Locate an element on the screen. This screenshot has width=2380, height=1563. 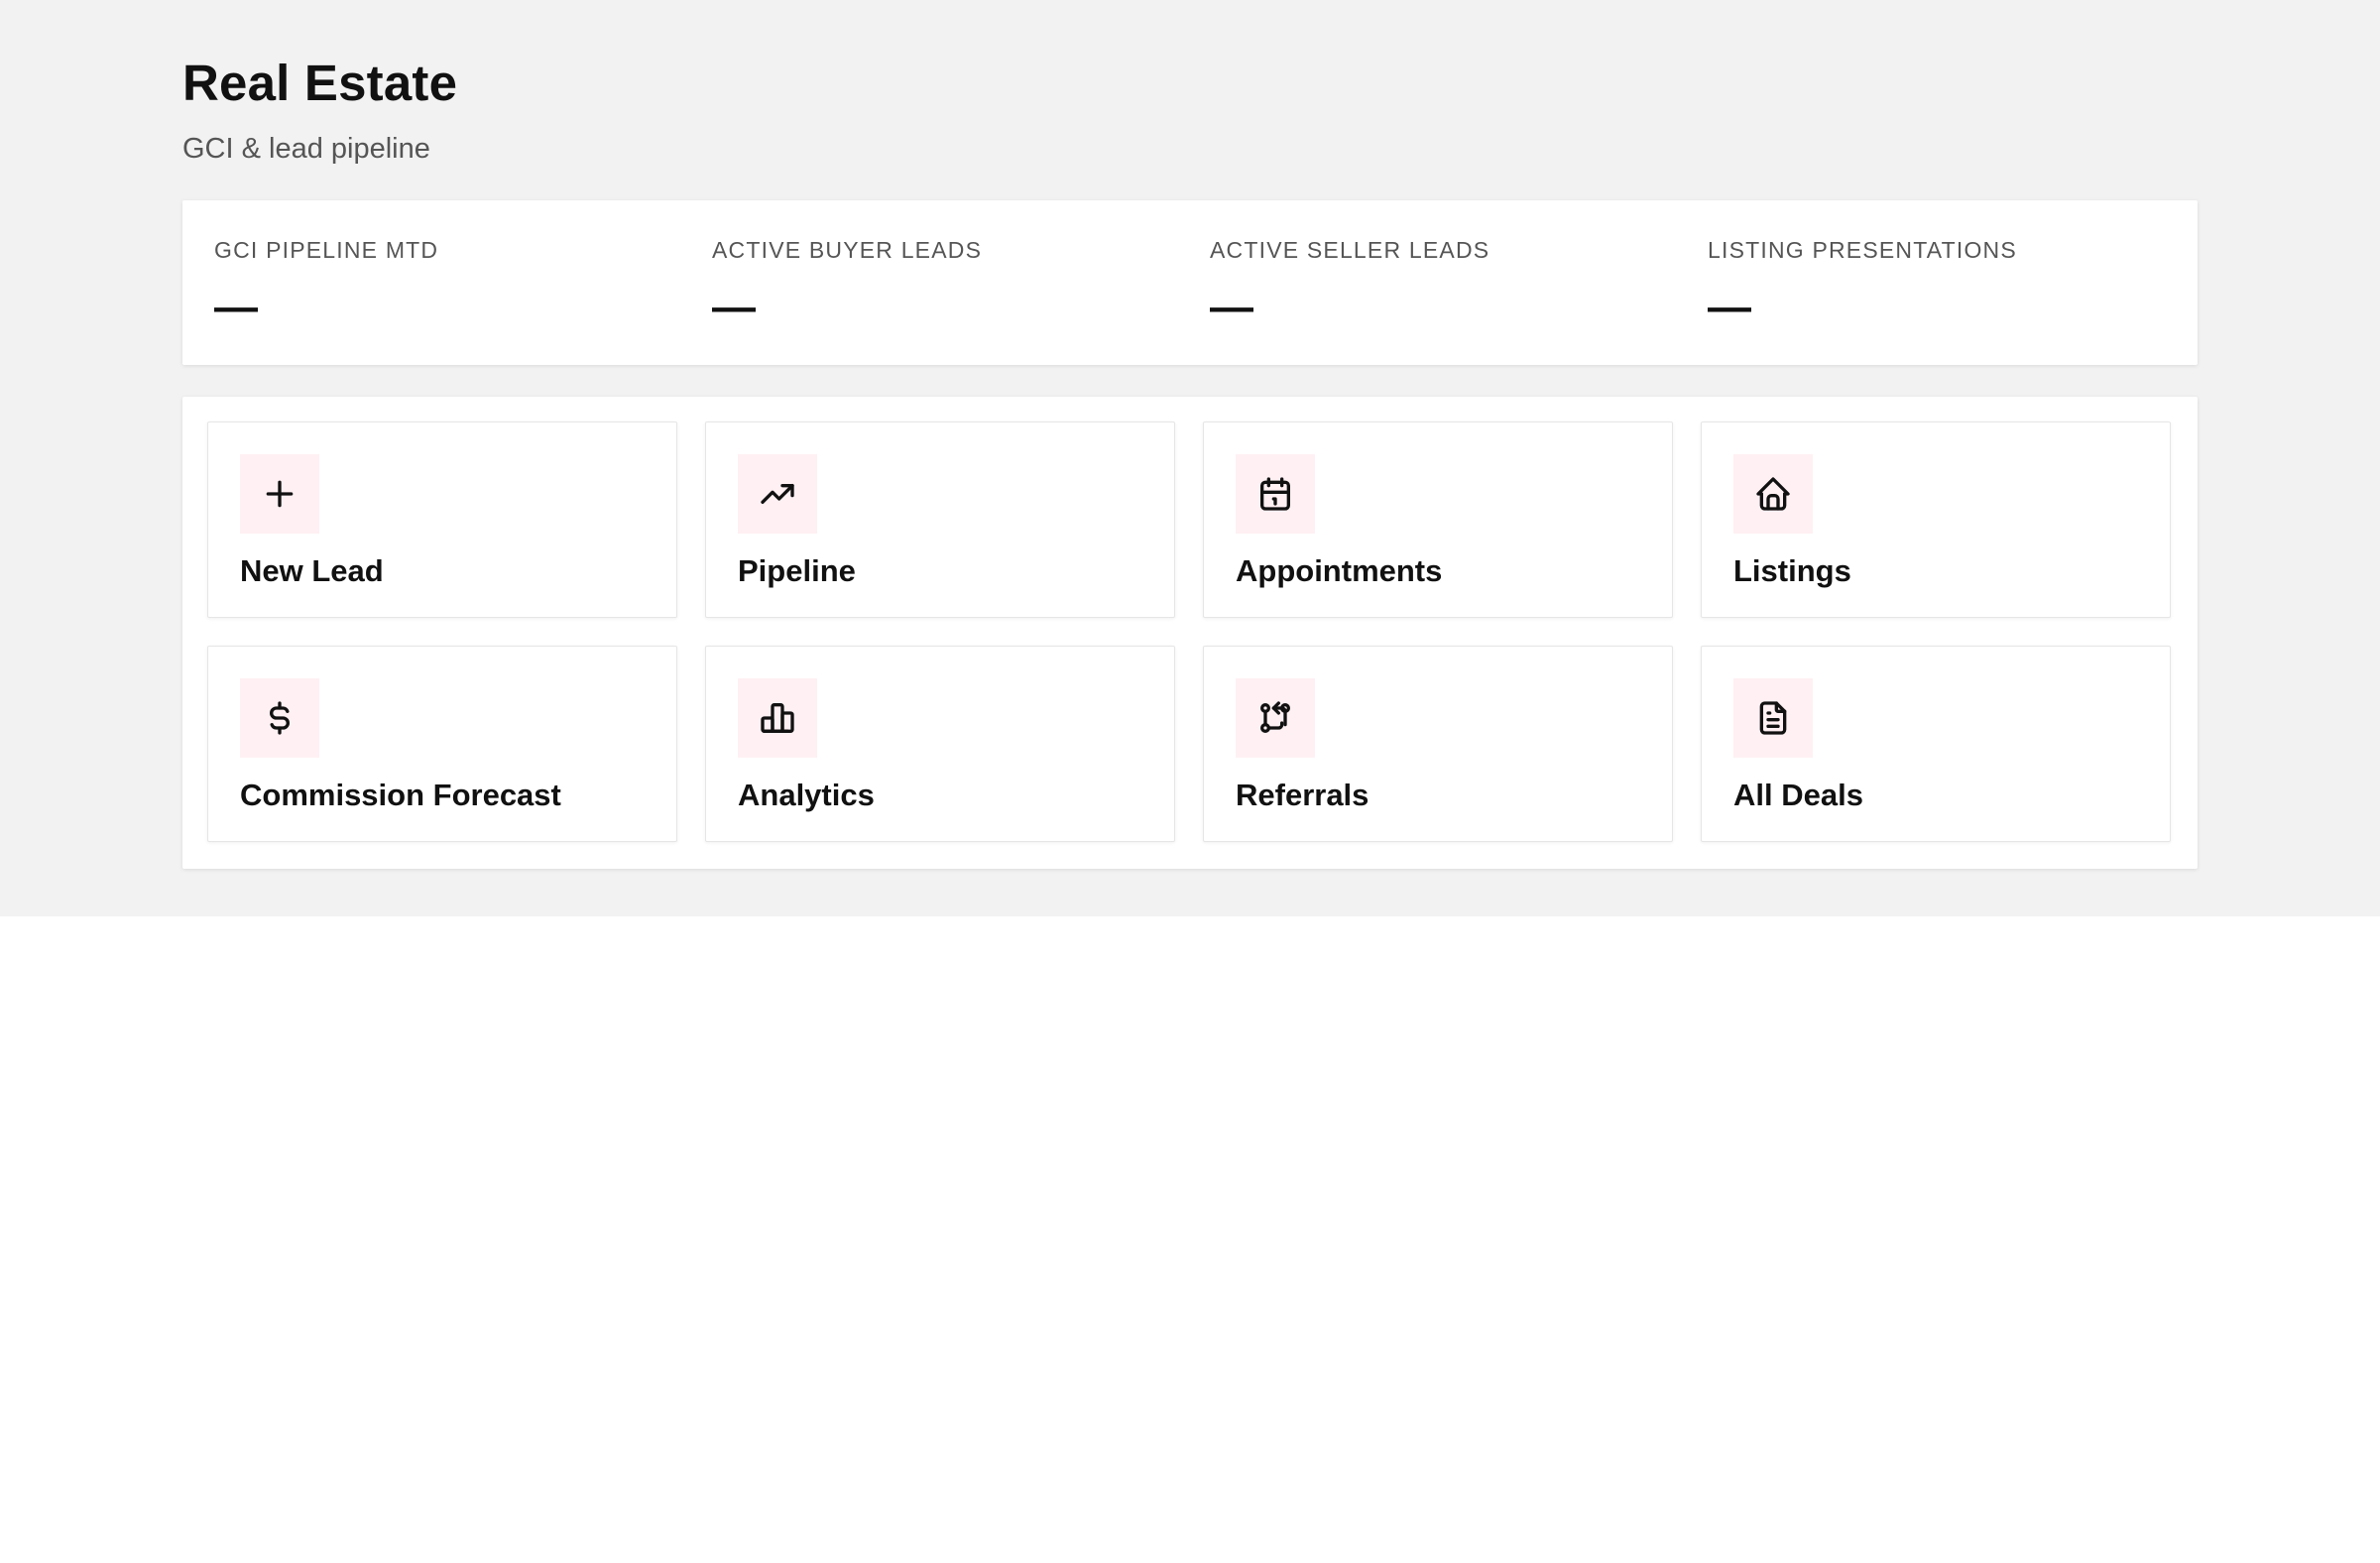
commission-forecast-button: Commission Forecast is located at coordinates (442, 744).